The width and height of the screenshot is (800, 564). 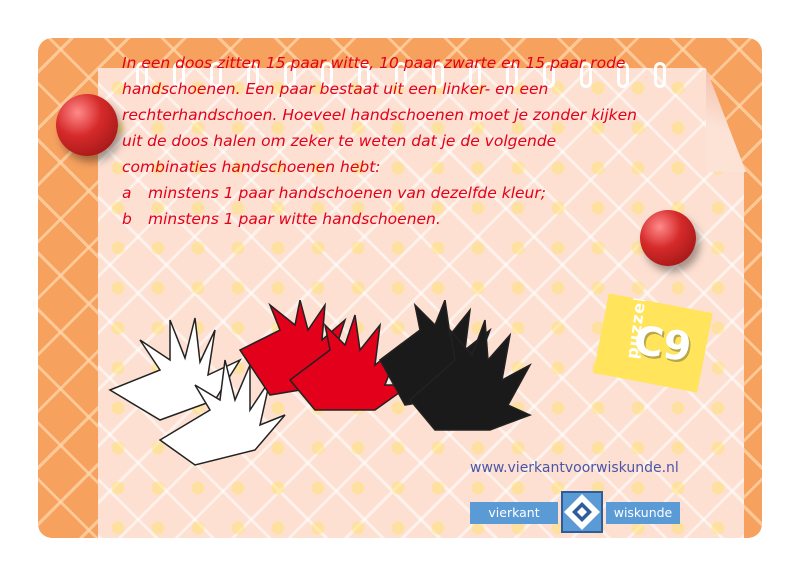 What do you see at coordinates (660, 75) in the screenshot?
I see `spiral-ring` at bounding box center [660, 75].